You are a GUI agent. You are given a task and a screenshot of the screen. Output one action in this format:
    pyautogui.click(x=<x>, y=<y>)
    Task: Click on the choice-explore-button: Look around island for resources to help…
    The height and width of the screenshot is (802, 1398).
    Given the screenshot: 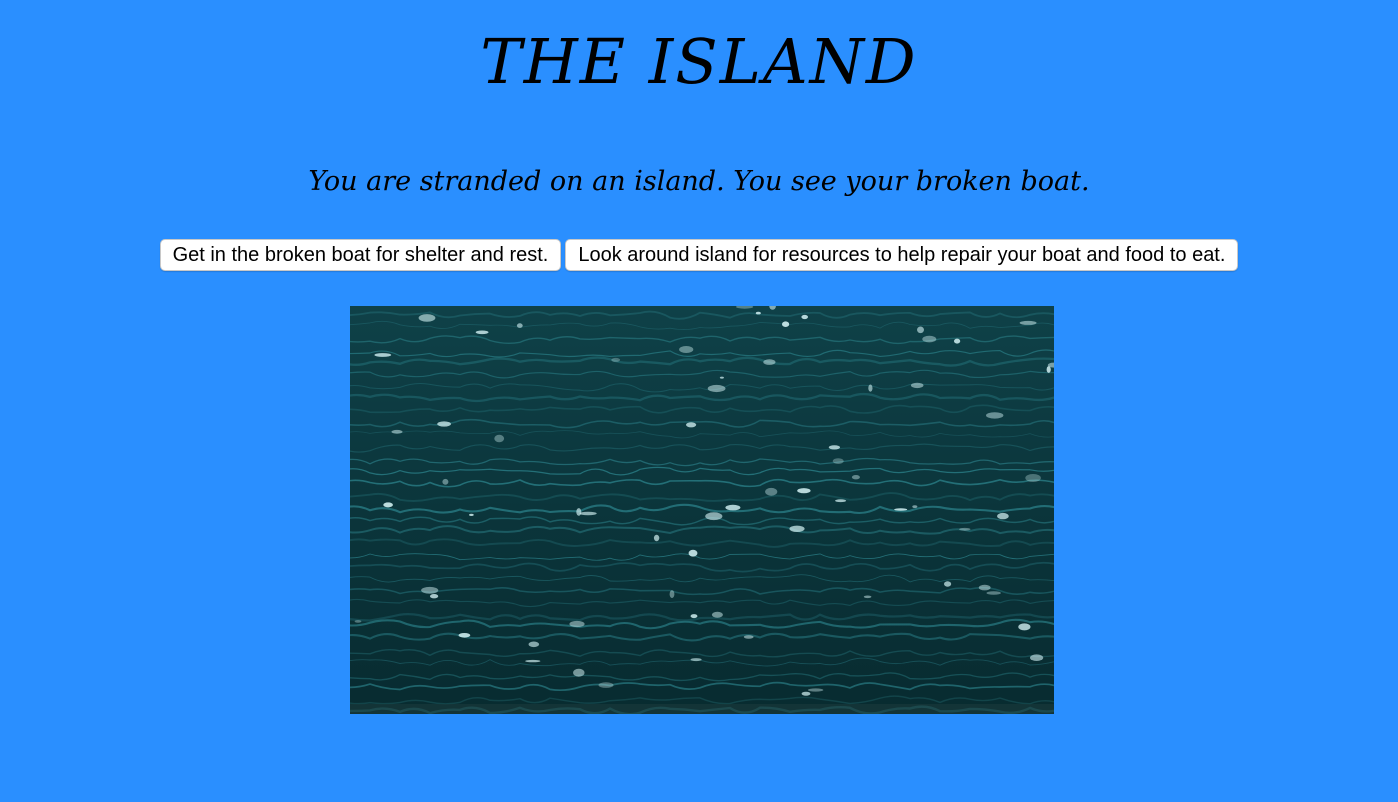 What is the action you would take?
    pyautogui.click(x=902, y=255)
    